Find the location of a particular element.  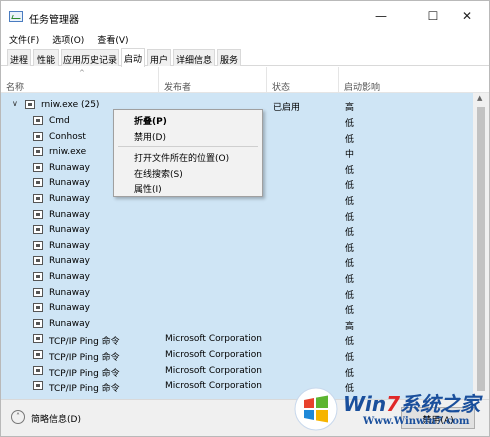

vertical-scrollbar: ▲ is located at coordinates (481, 246).